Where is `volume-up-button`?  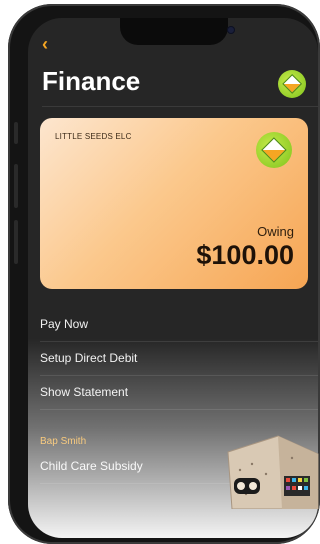
volume-up-button is located at coordinates (16, 186).